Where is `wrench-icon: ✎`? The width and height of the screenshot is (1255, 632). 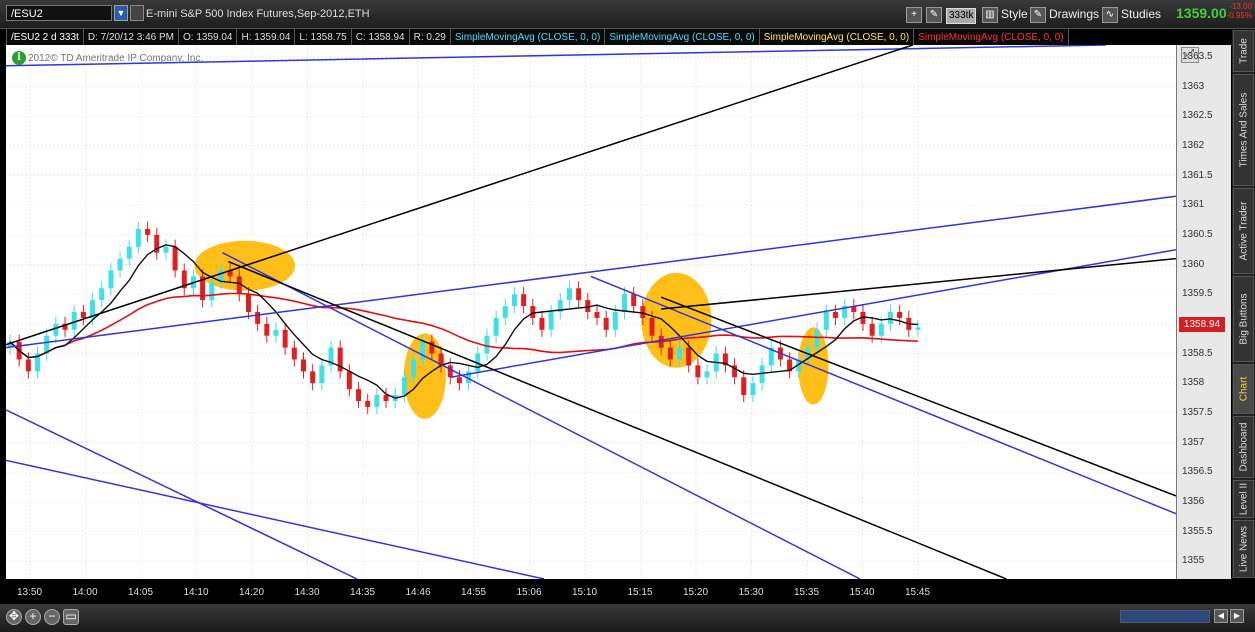 wrench-icon: ✎ is located at coordinates (934, 14).